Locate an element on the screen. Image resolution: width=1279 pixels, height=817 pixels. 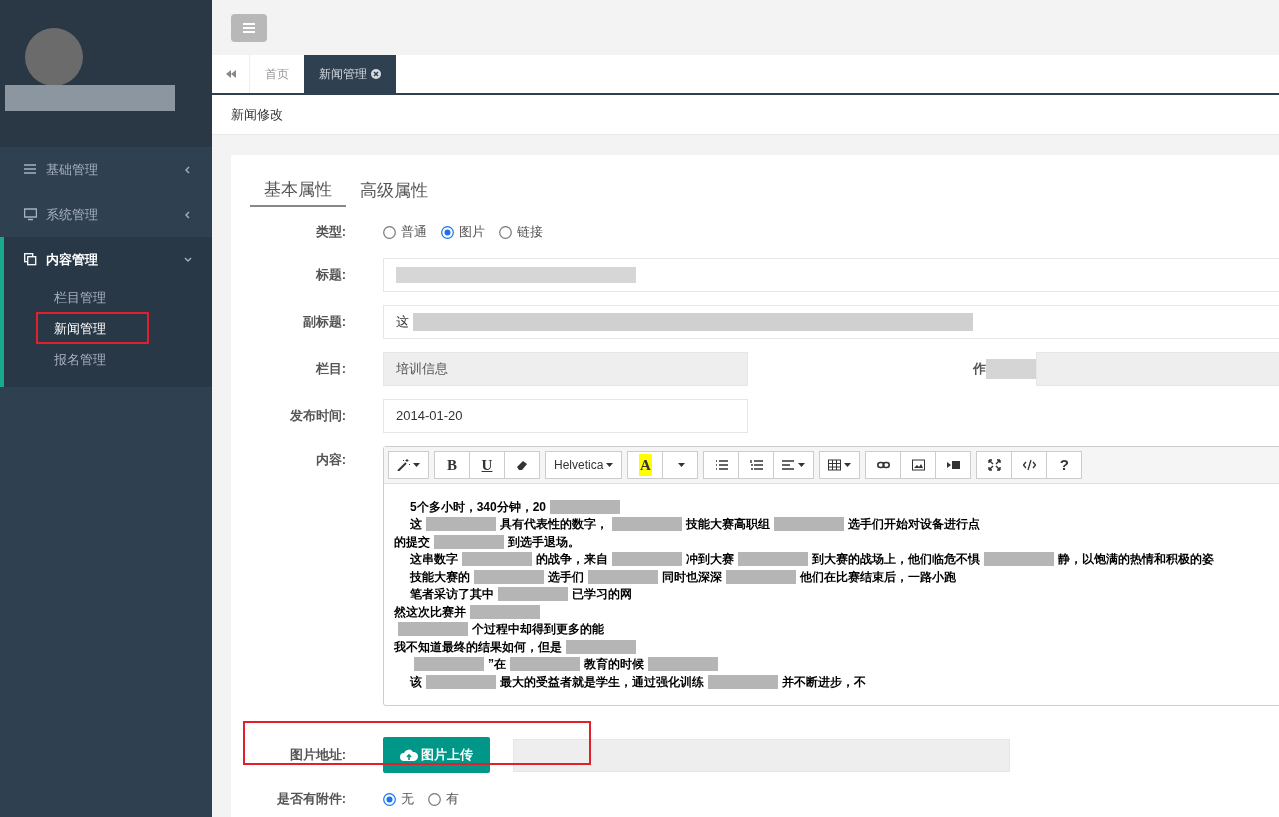
text-line: 教育的时候 is located at coordinates (614, 665).